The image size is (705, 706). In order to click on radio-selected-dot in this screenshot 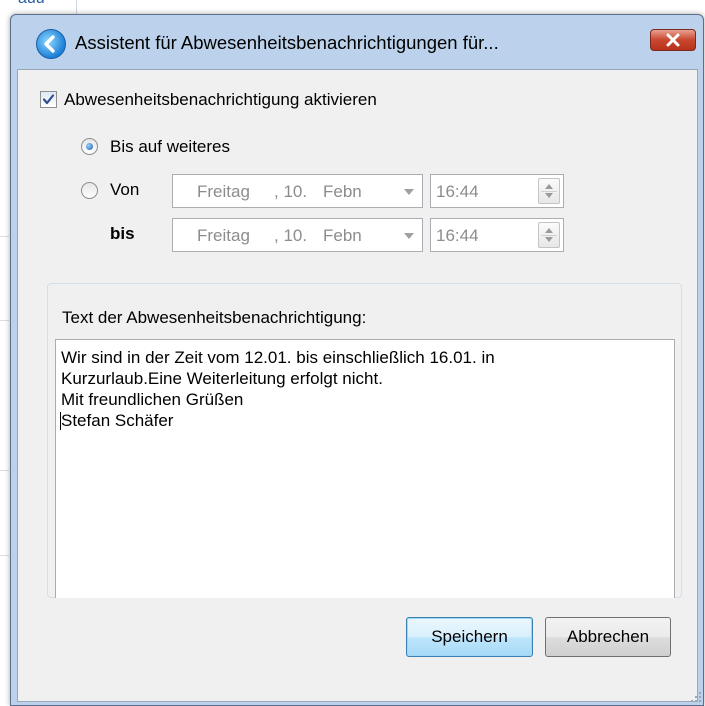, I will do `click(89, 146)`.